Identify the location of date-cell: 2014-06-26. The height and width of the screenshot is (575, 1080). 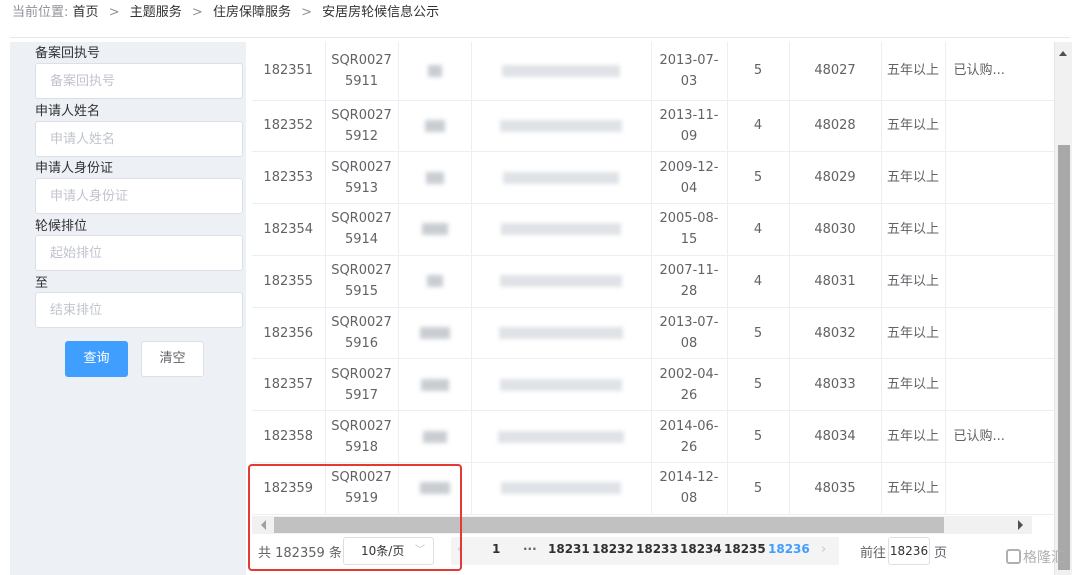
(689, 437).